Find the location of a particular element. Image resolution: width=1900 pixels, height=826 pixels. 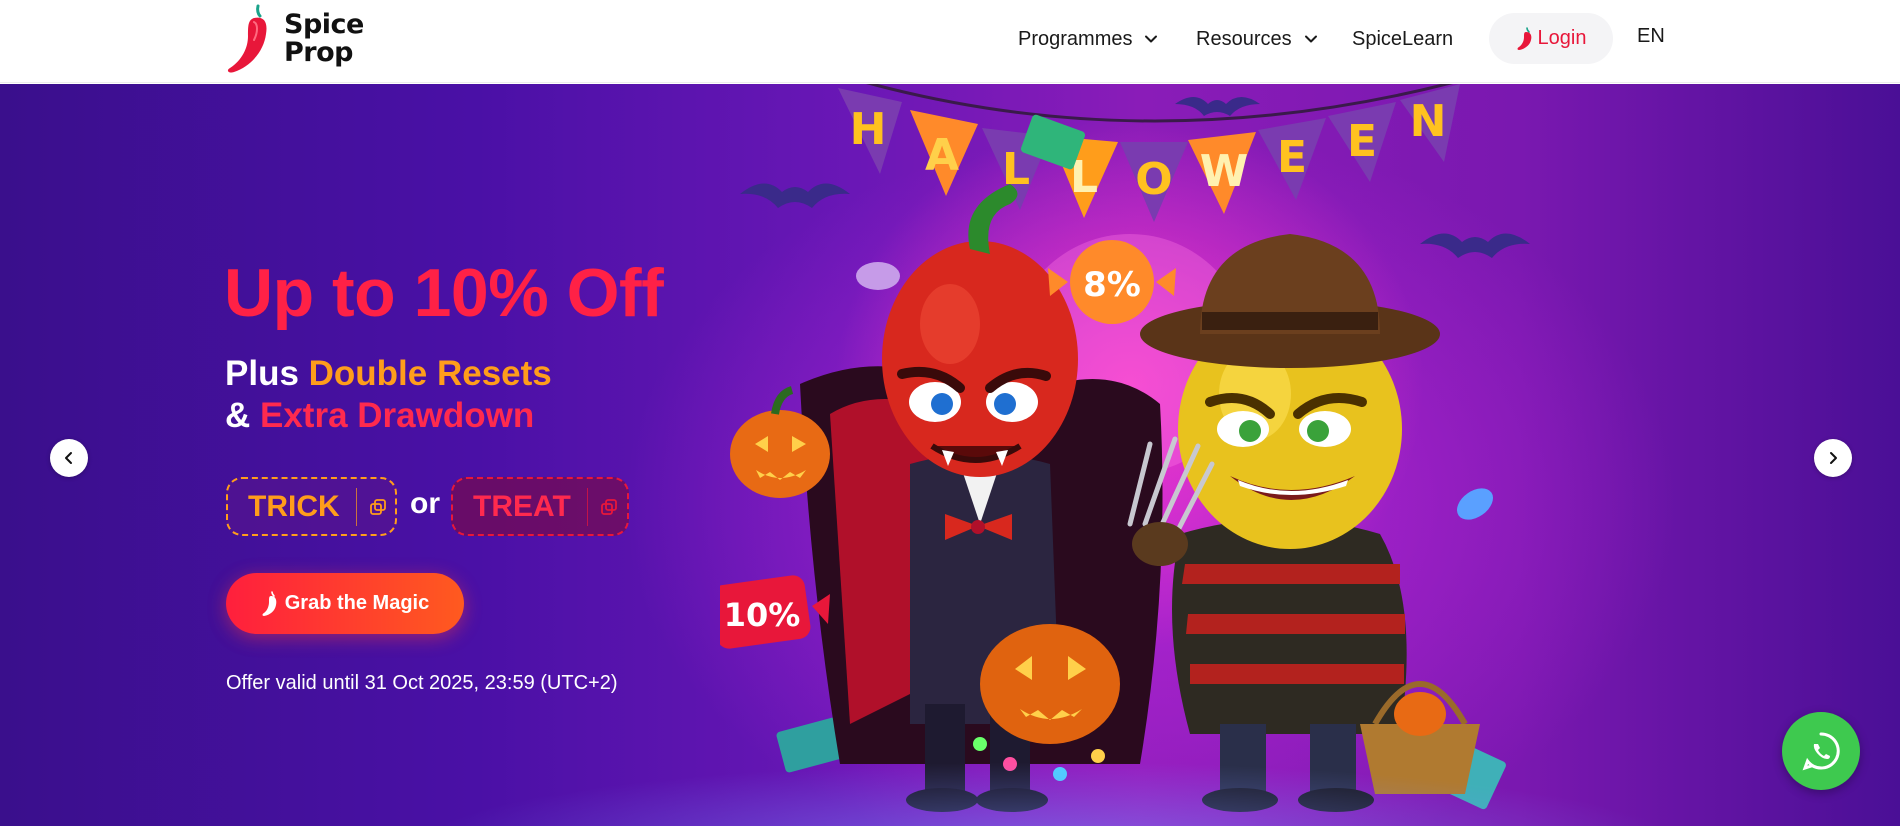

chevron-left-icon is located at coordinates (68, 458).